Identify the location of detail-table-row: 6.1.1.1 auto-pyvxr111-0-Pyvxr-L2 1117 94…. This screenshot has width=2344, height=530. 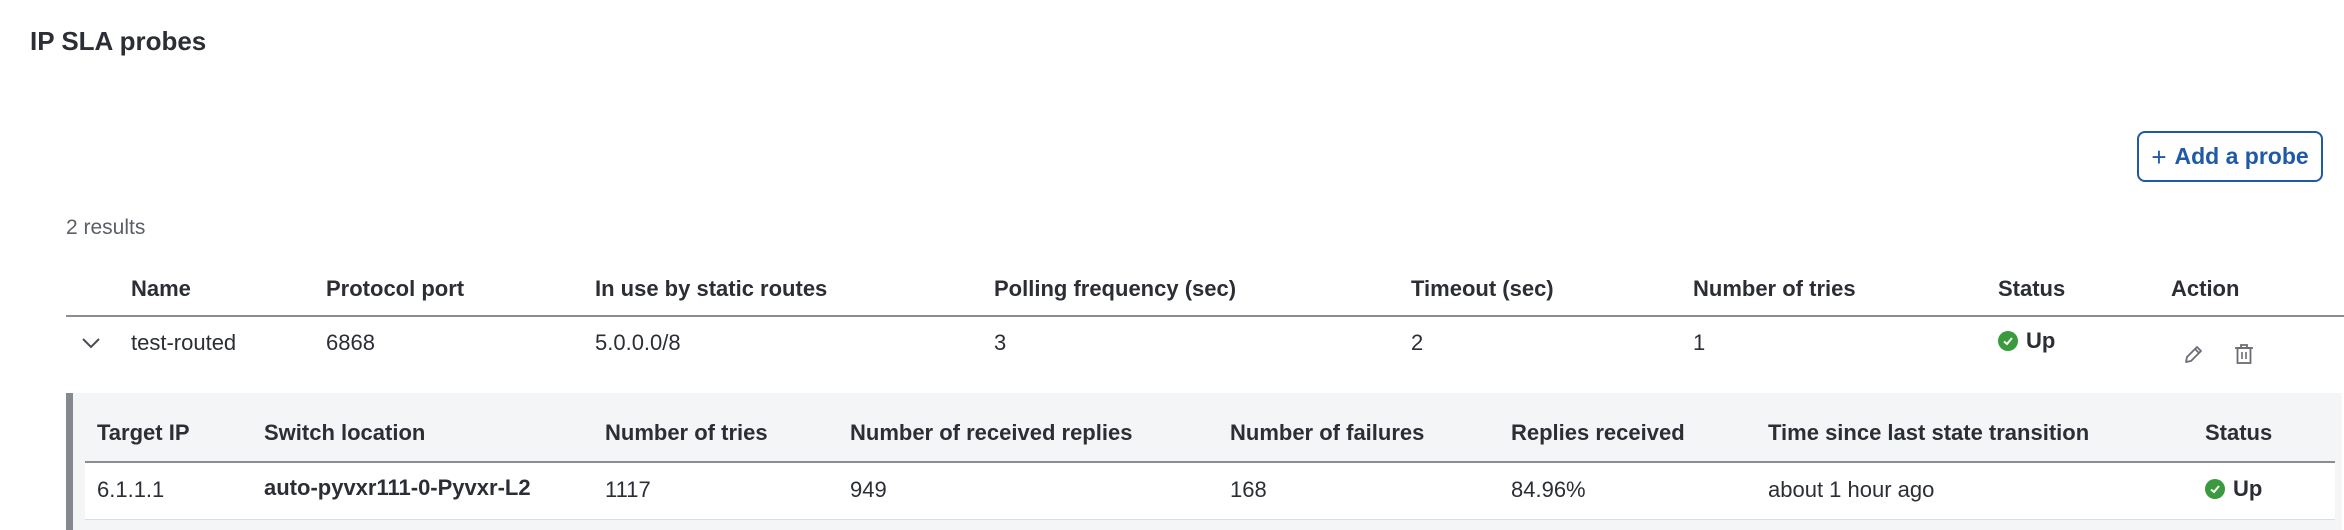
(1210, 491).